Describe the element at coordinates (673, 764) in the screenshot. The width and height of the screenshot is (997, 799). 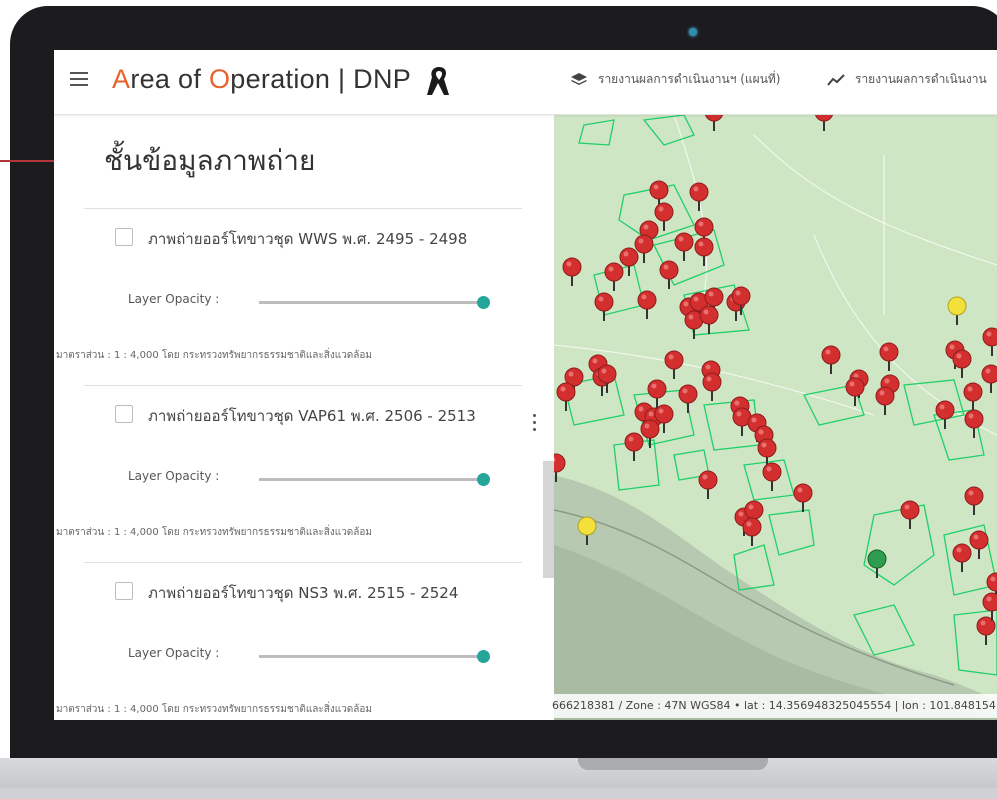
I see `laptop-notch` at that location.